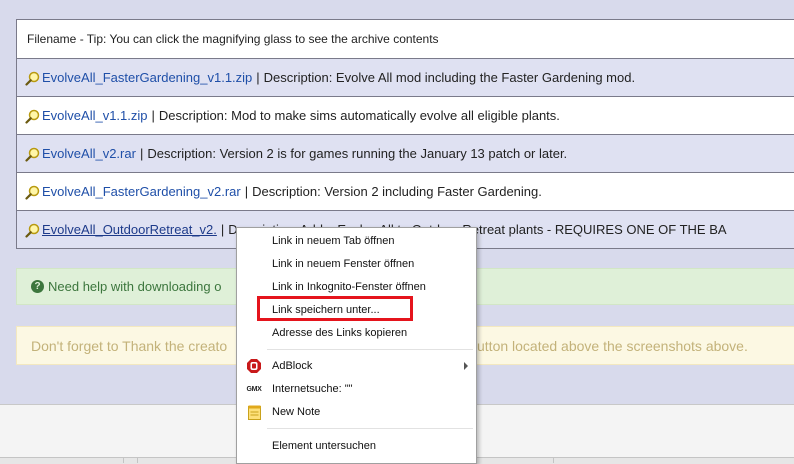  Describe the element at coordinates (37, 286) in the screenshot. I see `question-circle-icon: ?` at that location.